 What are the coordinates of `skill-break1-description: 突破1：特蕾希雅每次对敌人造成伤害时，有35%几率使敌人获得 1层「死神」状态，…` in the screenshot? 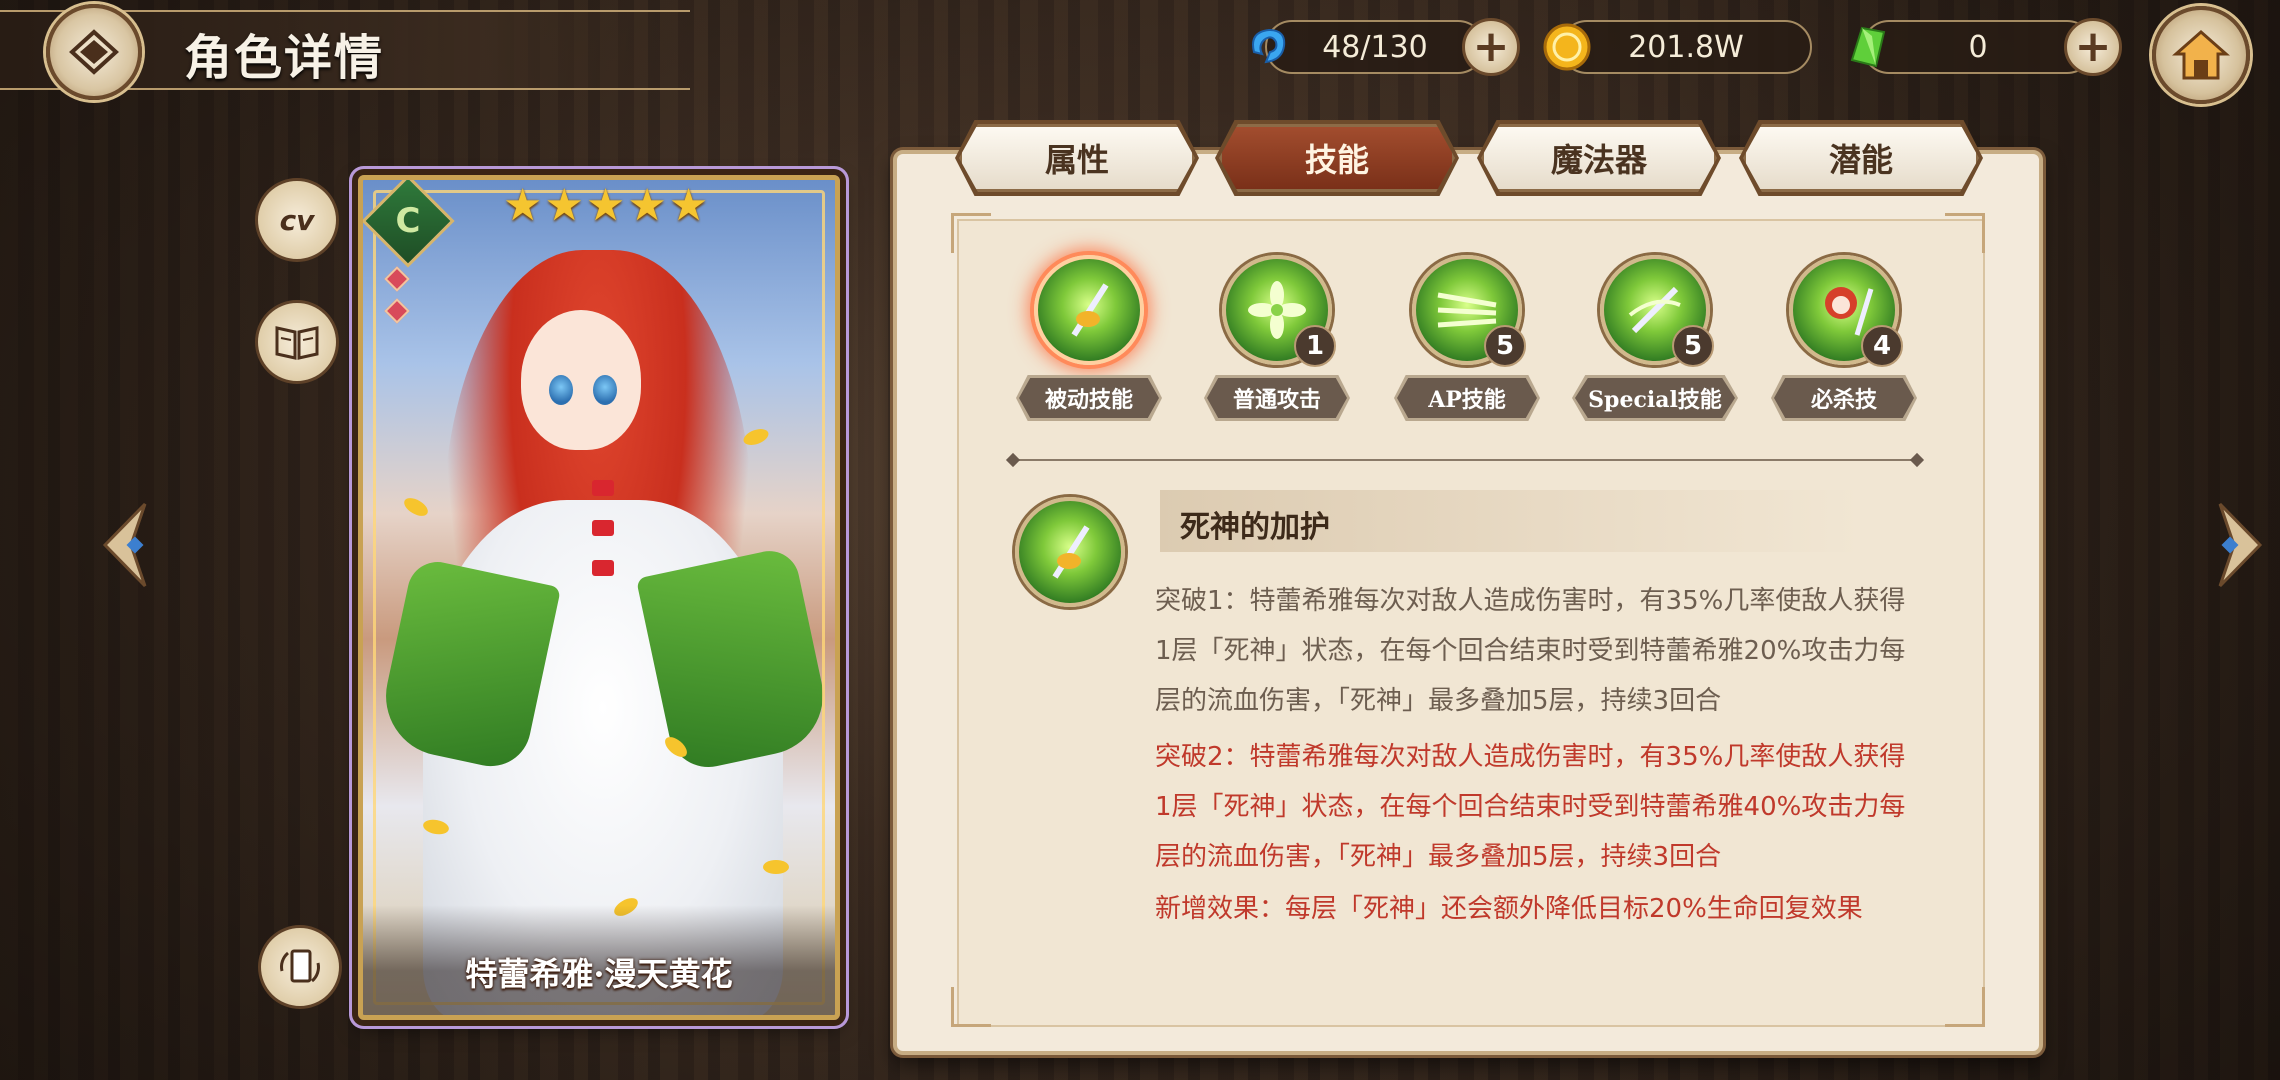 It's located at (1530, 651).